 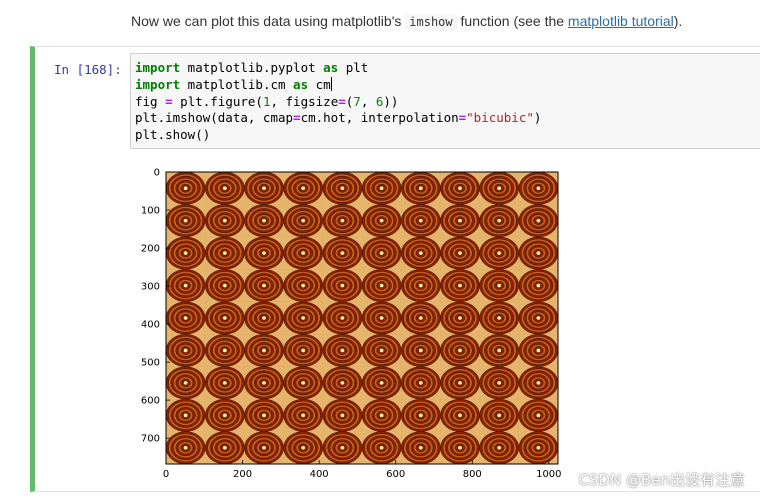 What do you see at coordinates (391, 101) in the screenshot?
I see `code-text: ))` at bounding box center [391, 101].